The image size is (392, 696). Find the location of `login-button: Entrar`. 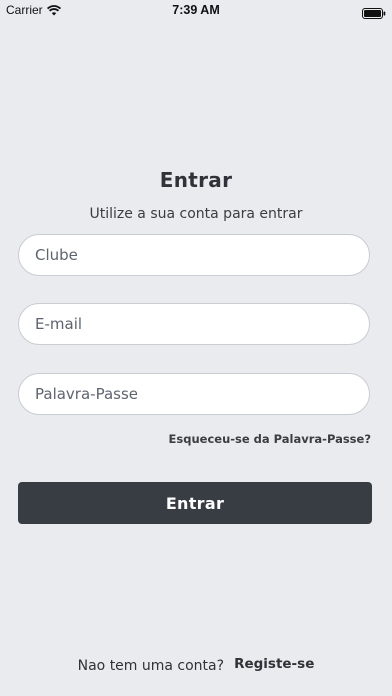

login-button: Entrar is located at coordinates (195, 503).